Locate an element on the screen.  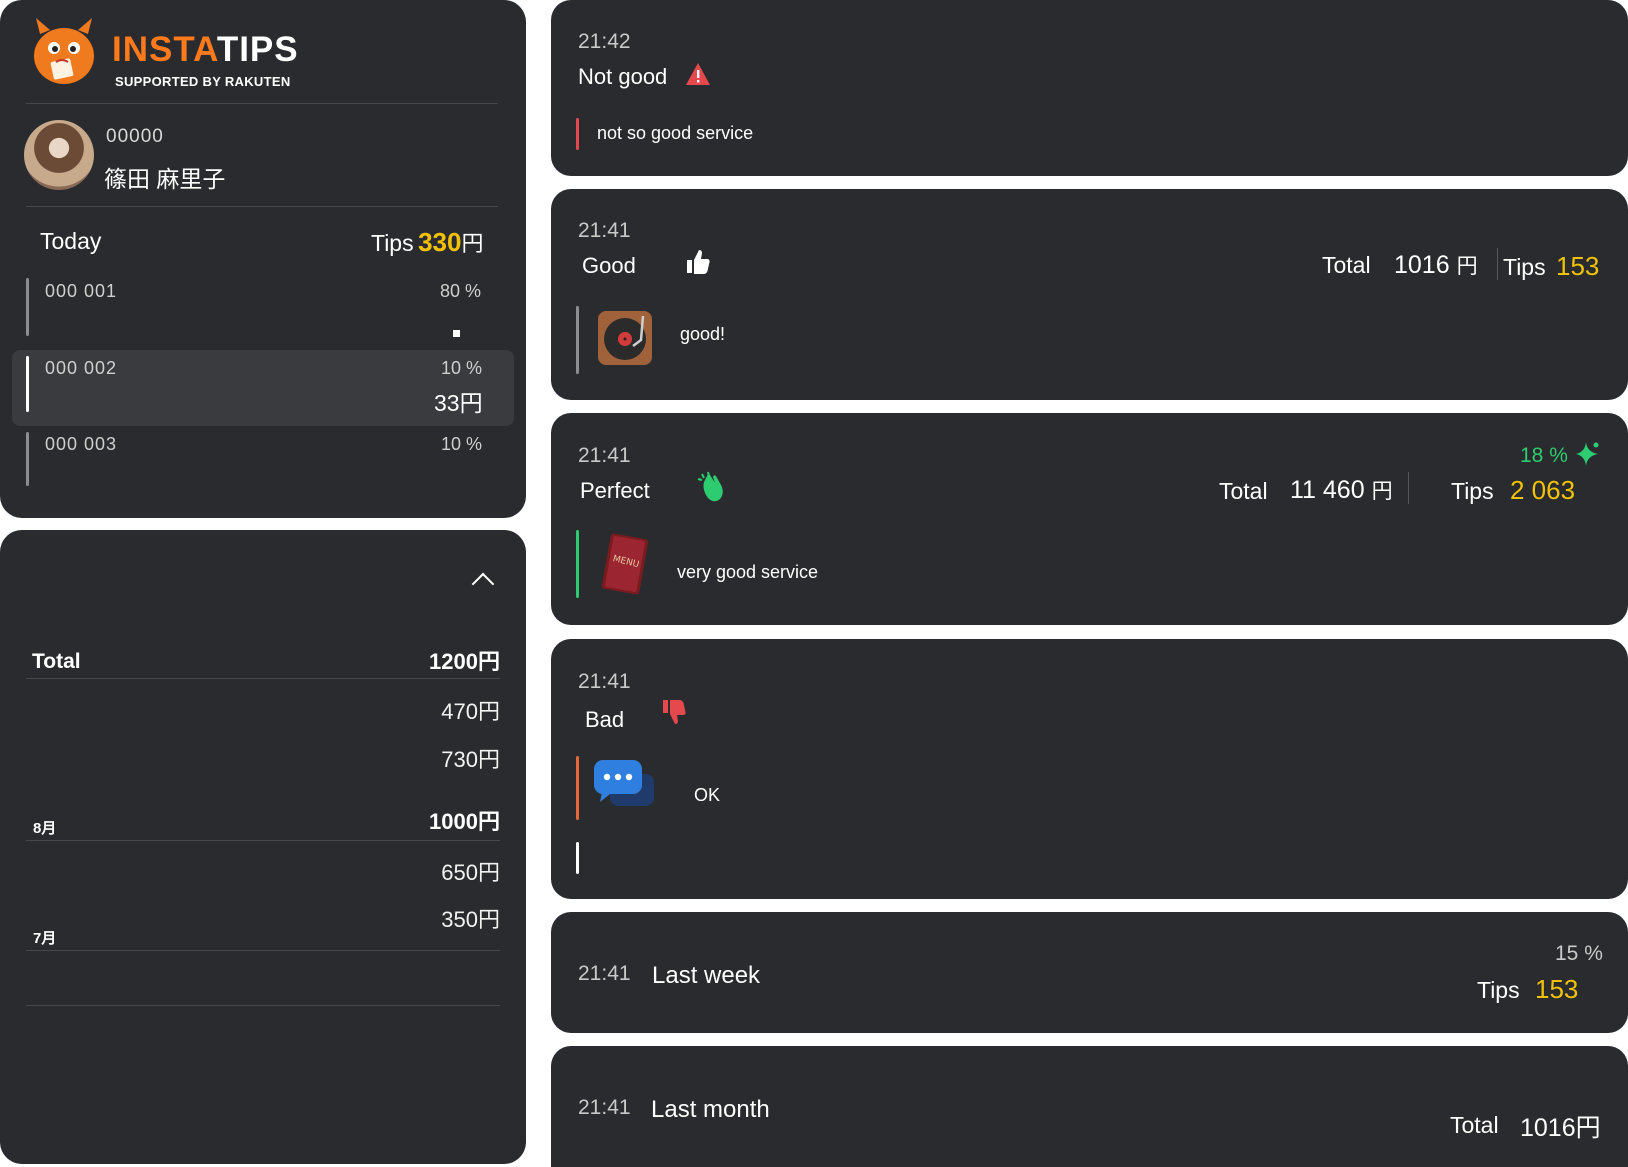
text-cursor is located at coordinates (577, 858).